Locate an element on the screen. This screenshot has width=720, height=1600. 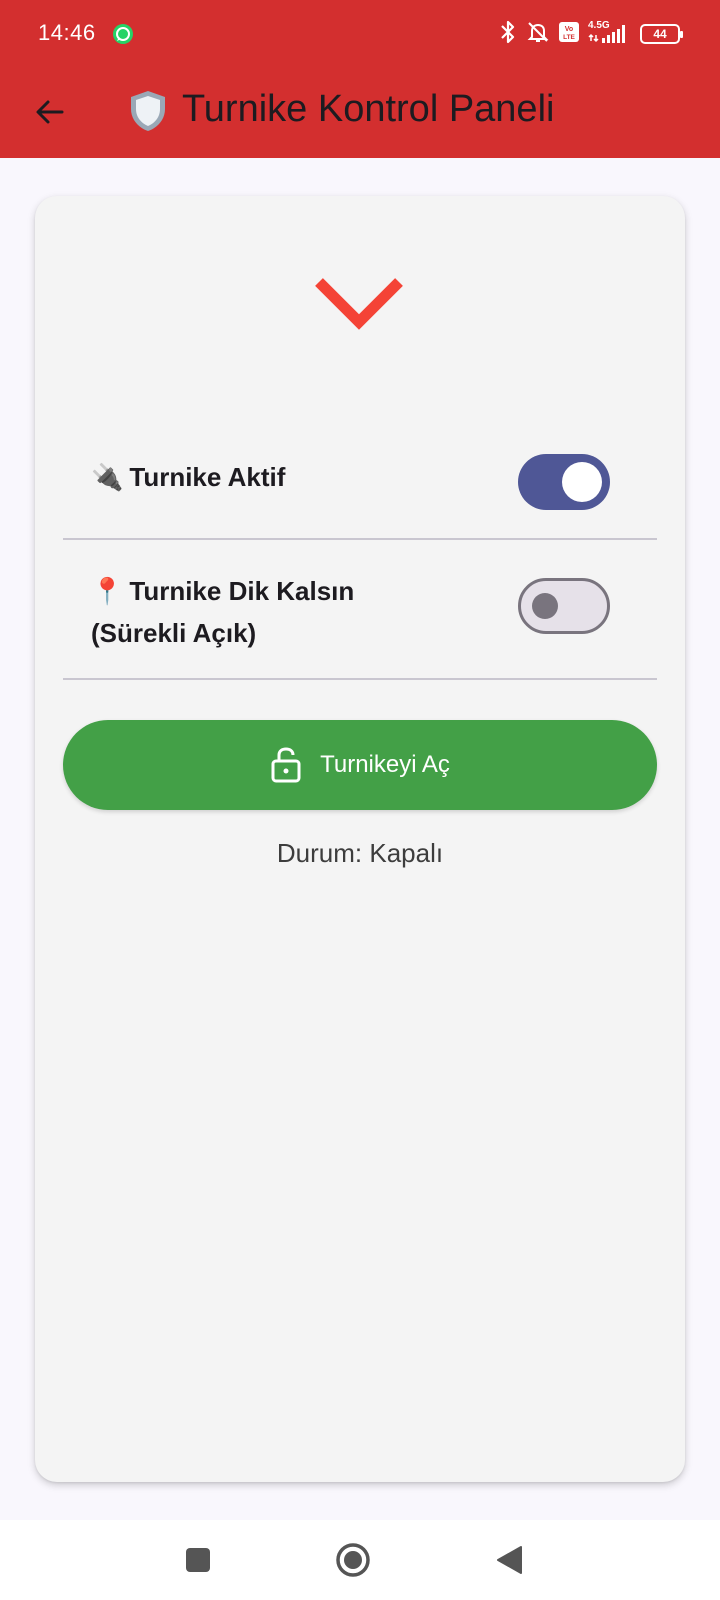
open-turnstile-button: Turnikeyi Aç is located at coordinates (360, 765).